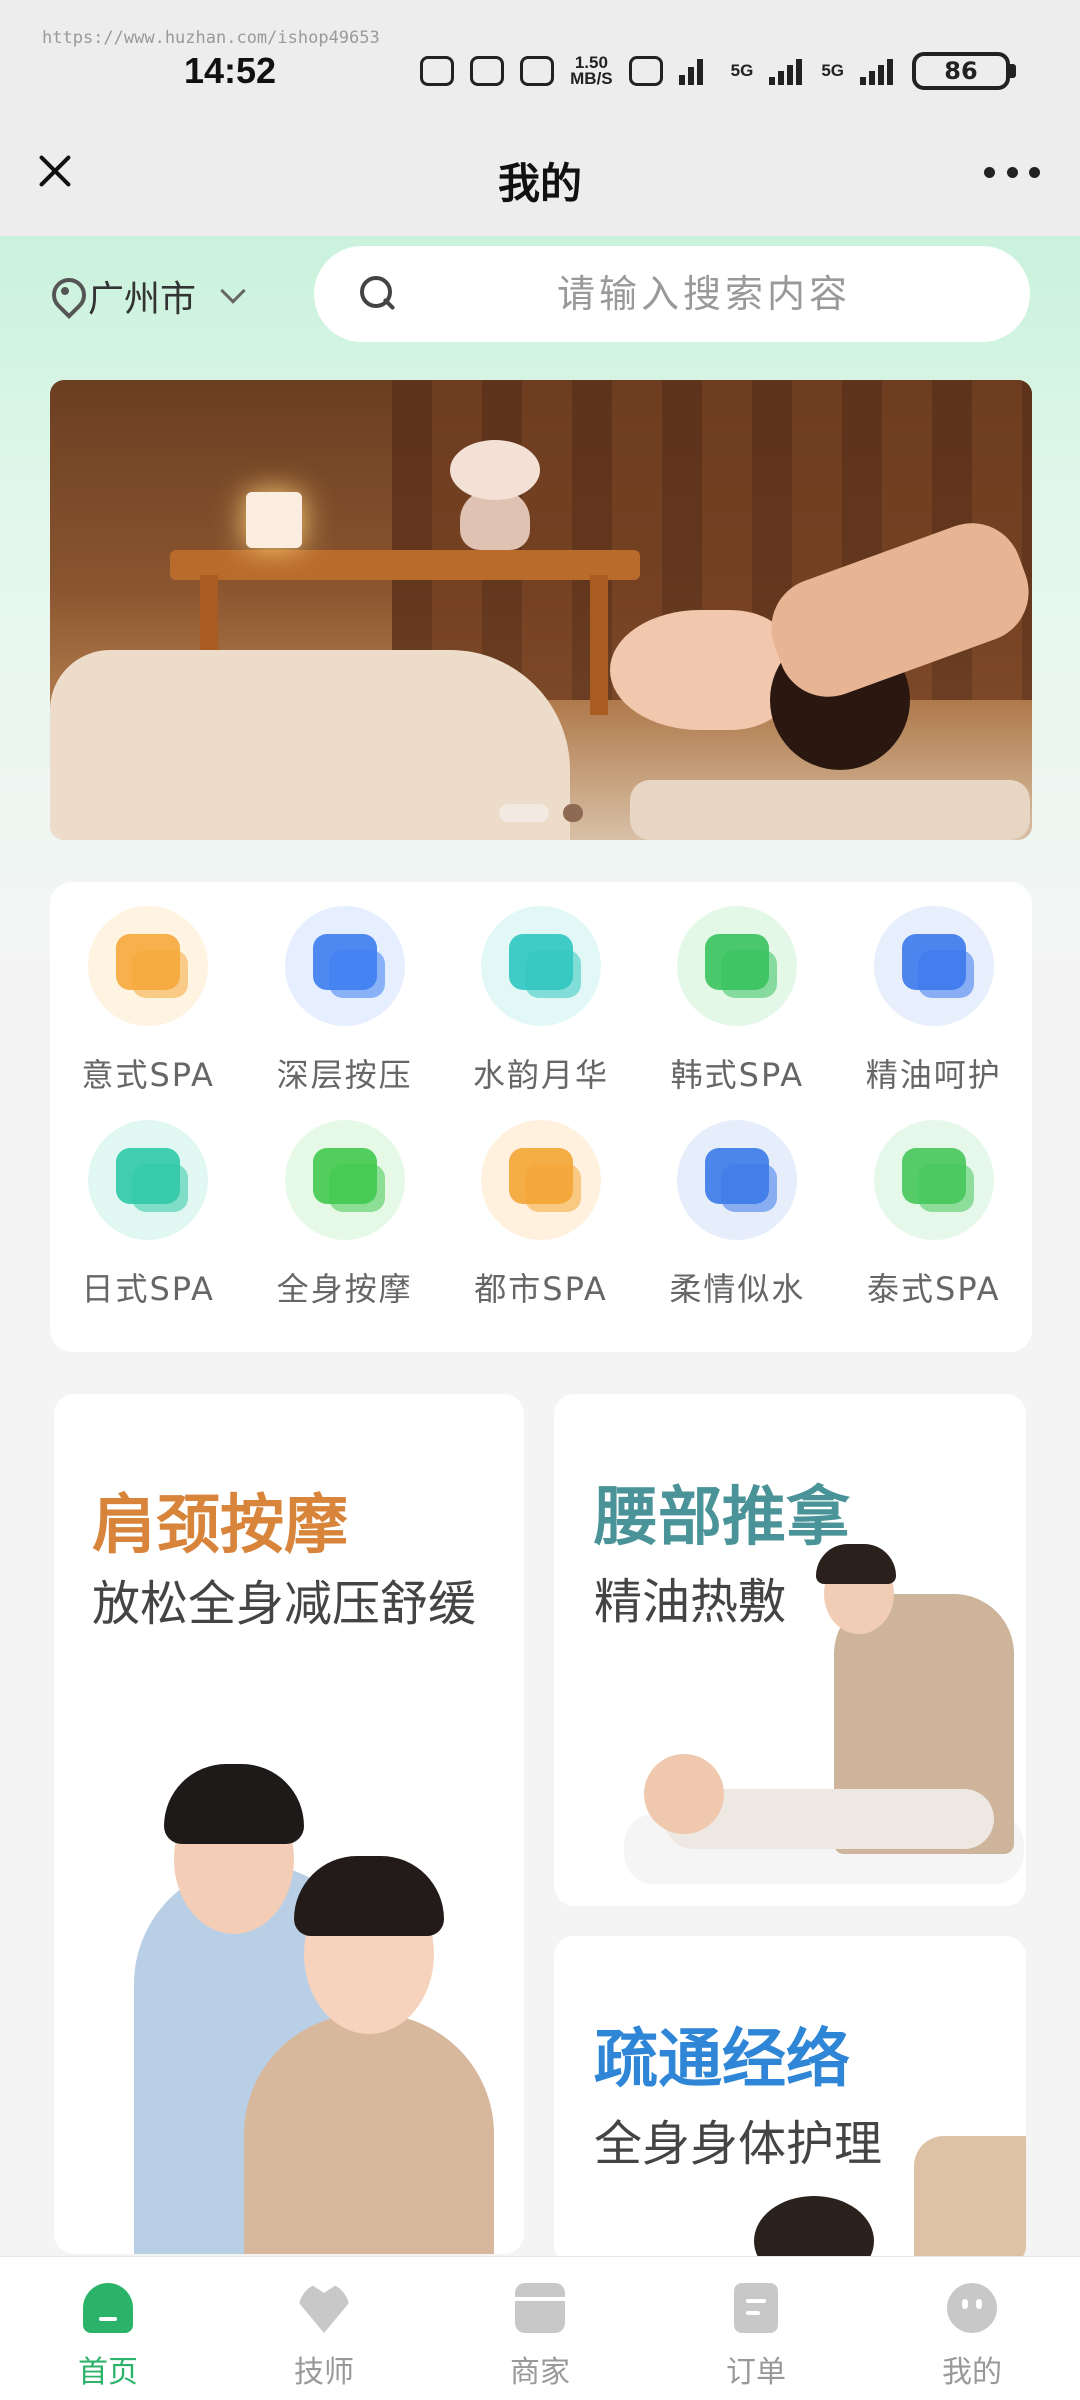 The image size is (1080, 2400). I want to click on location-selector: 广州市, so click(149, 296).